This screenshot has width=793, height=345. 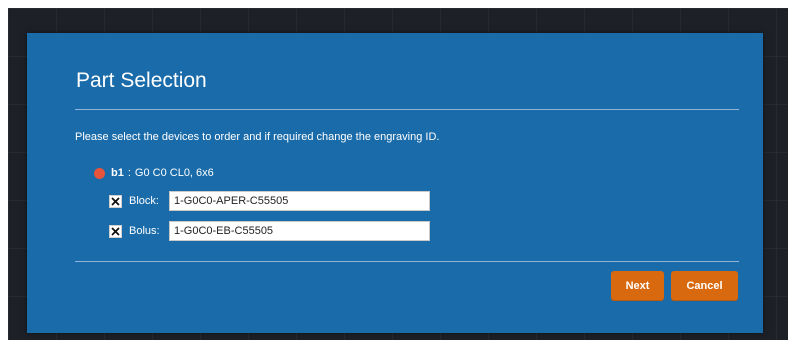 I want to click on device-row: b1 : G0 C0 CL0, 6x6, so click(x=154, y=173).